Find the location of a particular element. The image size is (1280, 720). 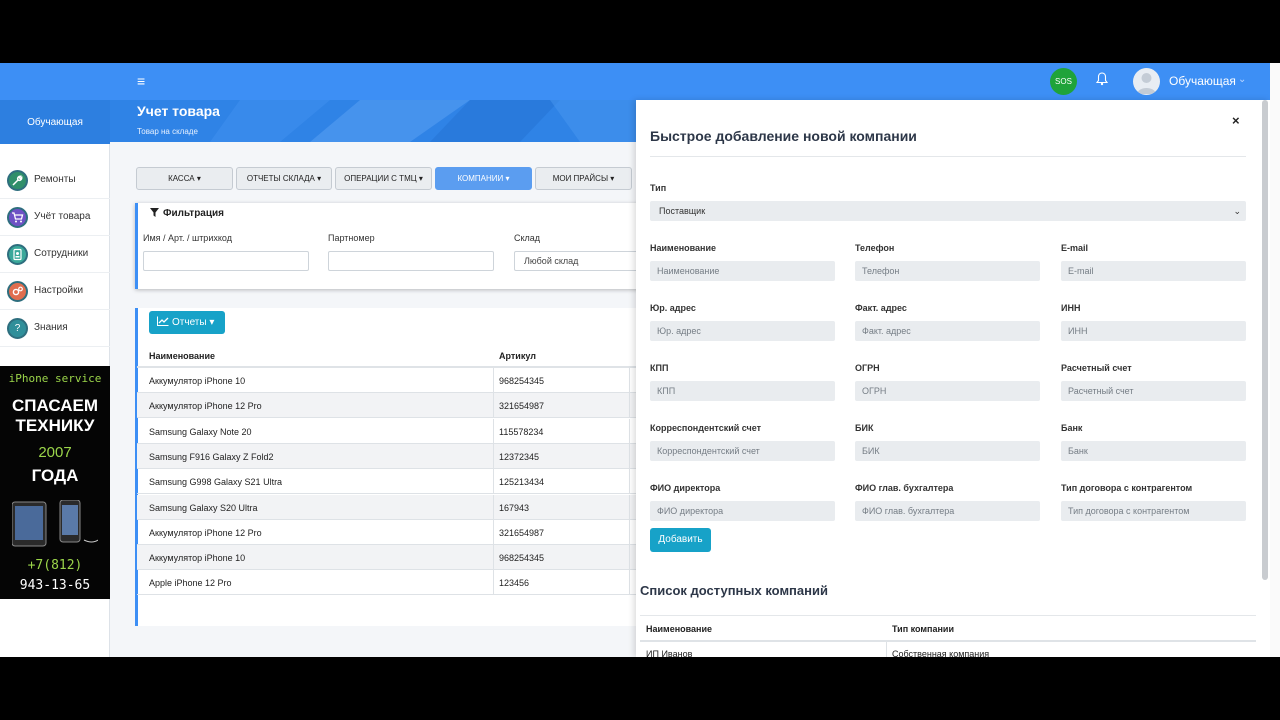

companies-dropdown-button: КОМПАНИИ ▾ is located at coordinates (483, 178).